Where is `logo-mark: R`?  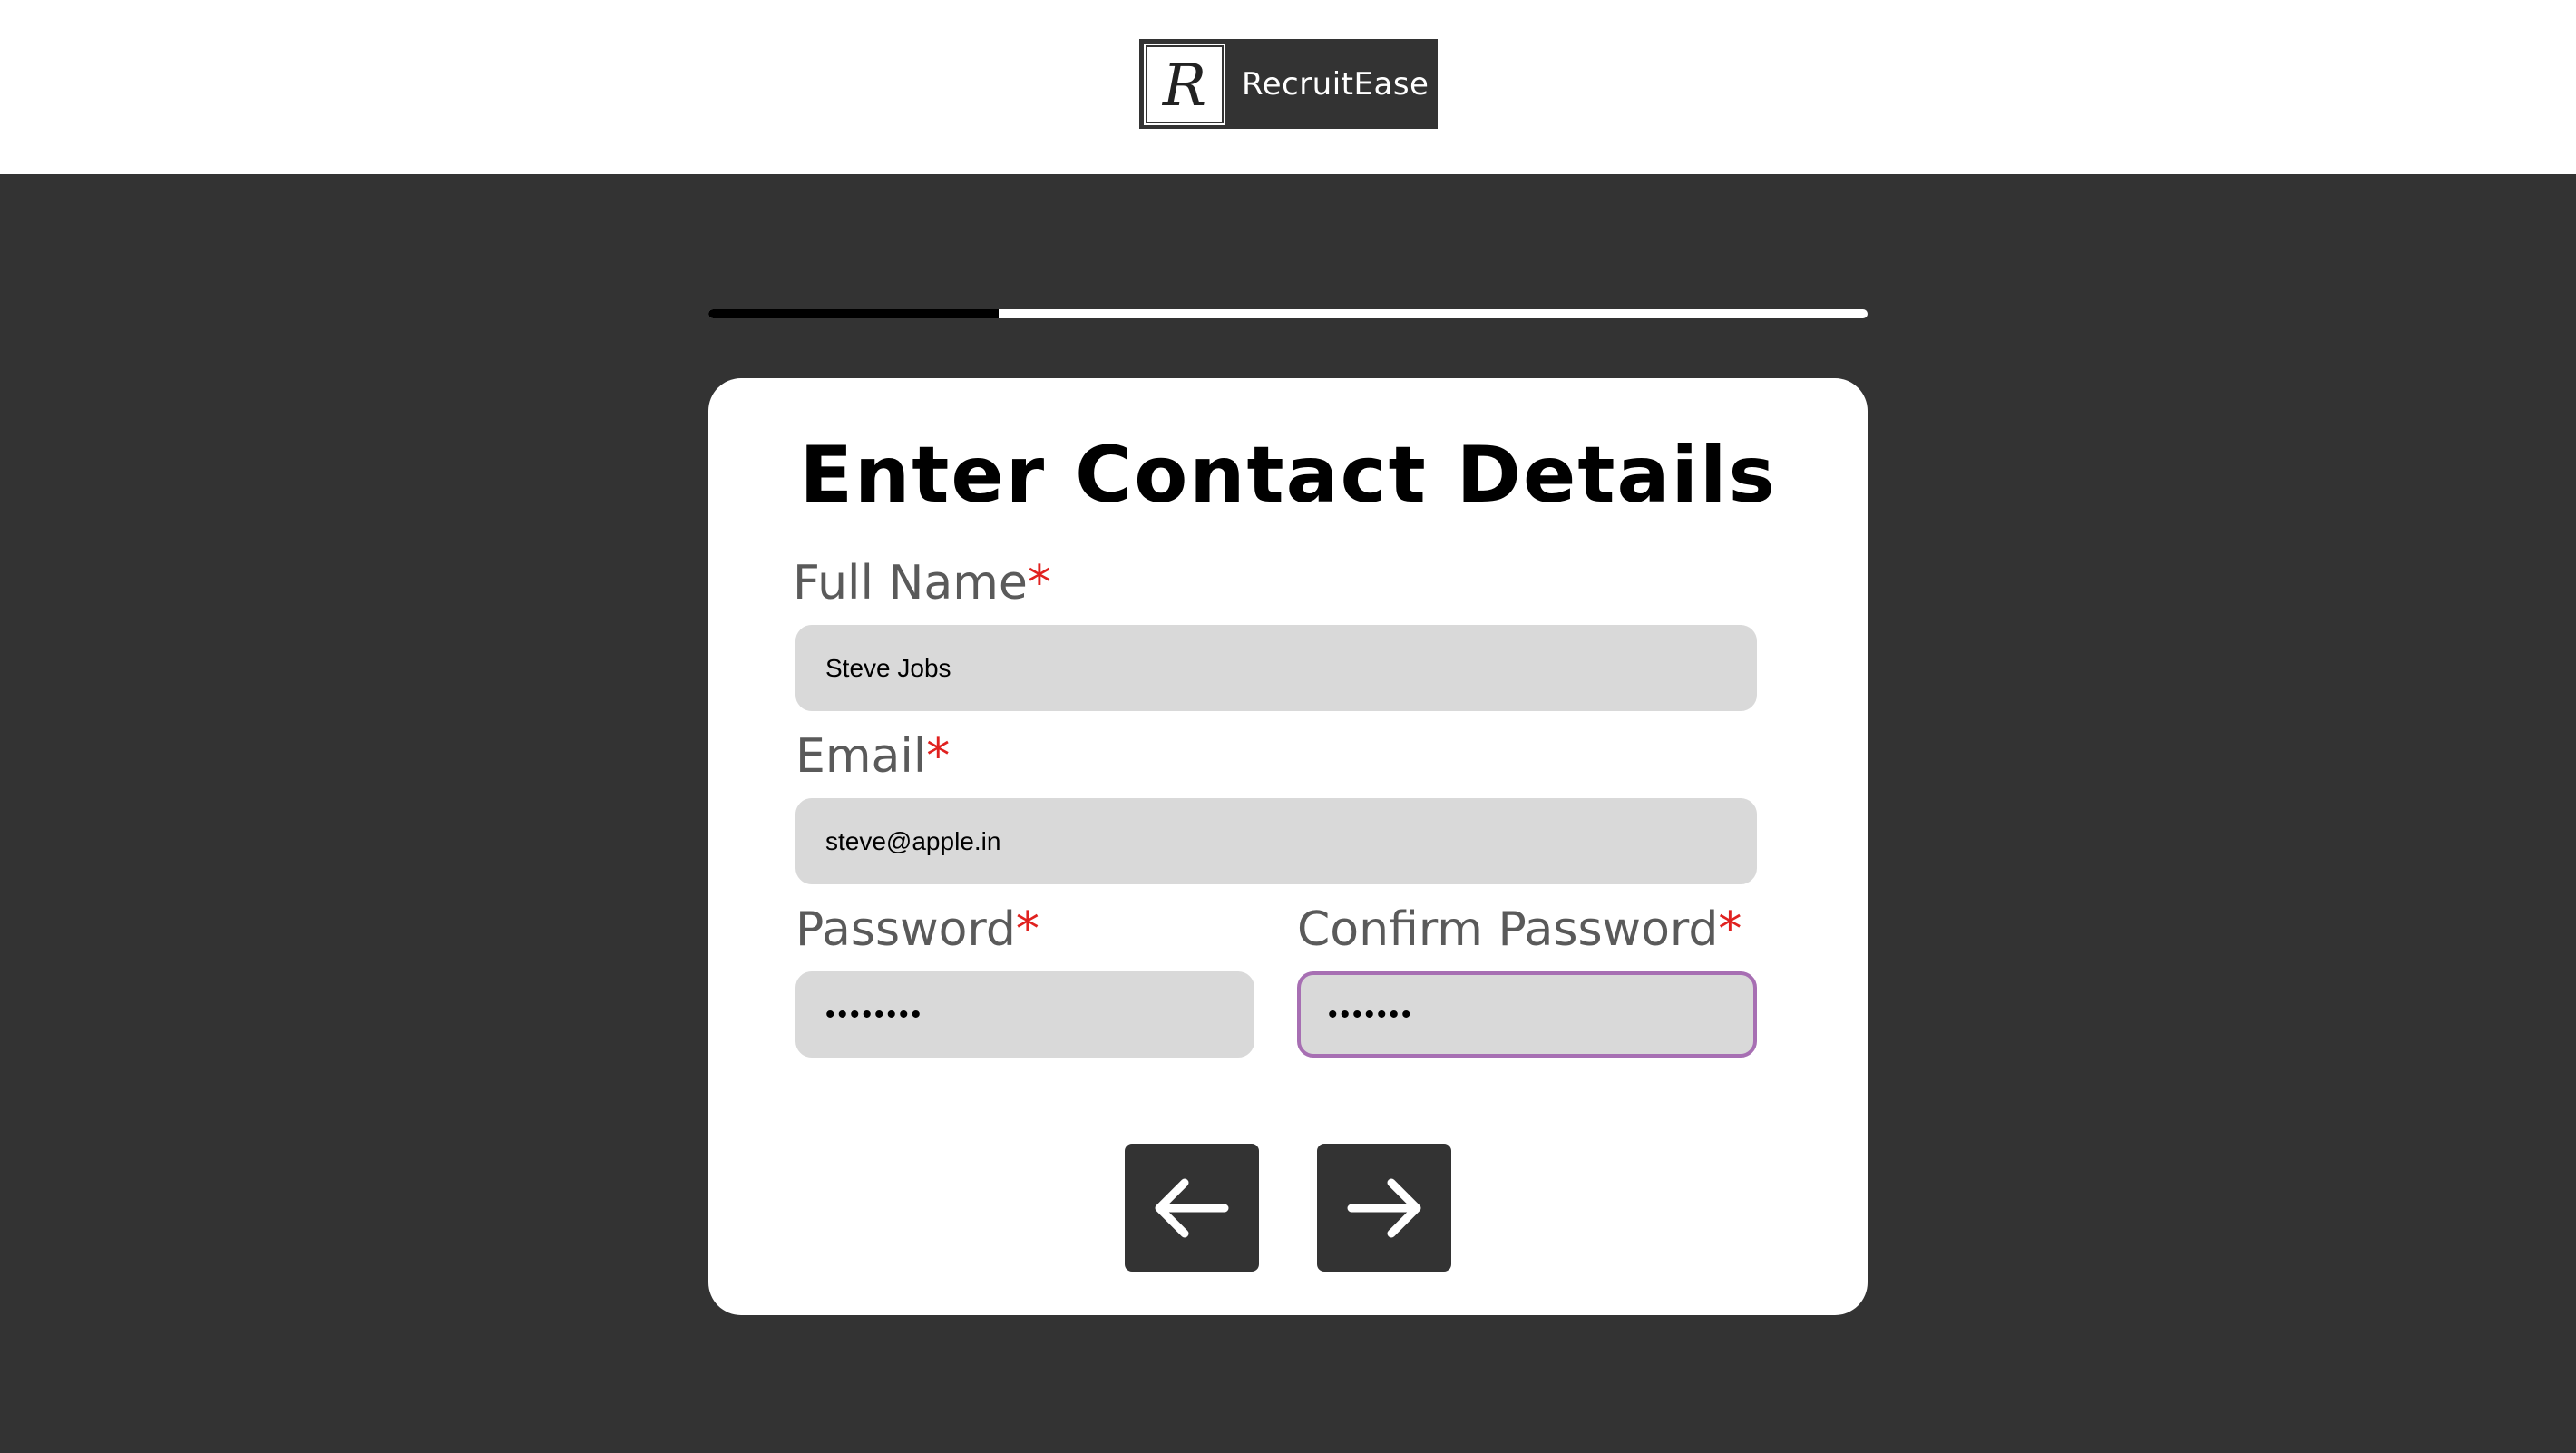
logo-mark: R is located at coordinates (1184, 84).